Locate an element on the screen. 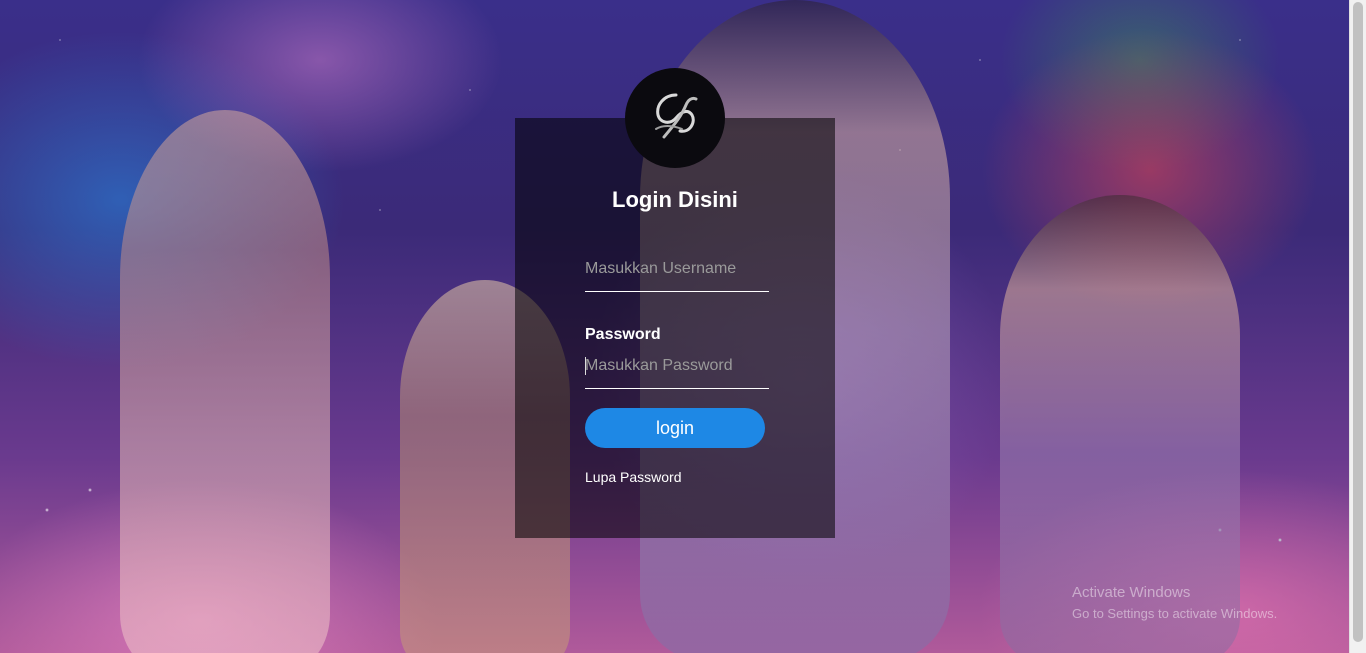  login-title: Login Disini is located at coordinates (675, 199).